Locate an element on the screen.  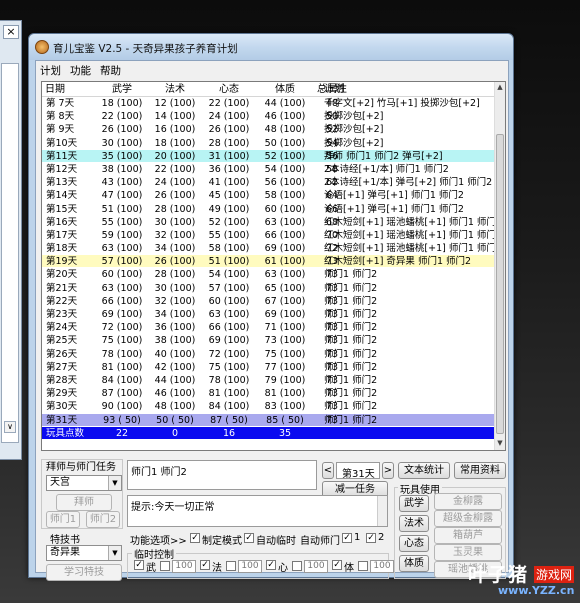
col-date: 日期 is located at coordinates (69, 89).